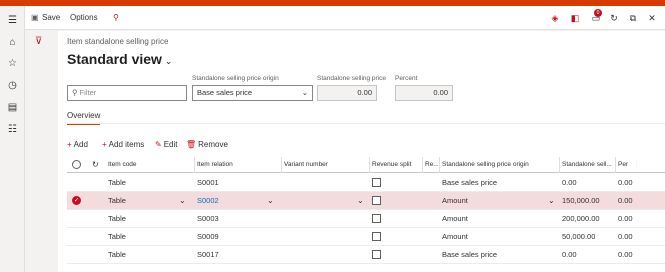 This screenshot has height=272, width=665. I want to click on percent-field: 0.00, so click(424, 93).